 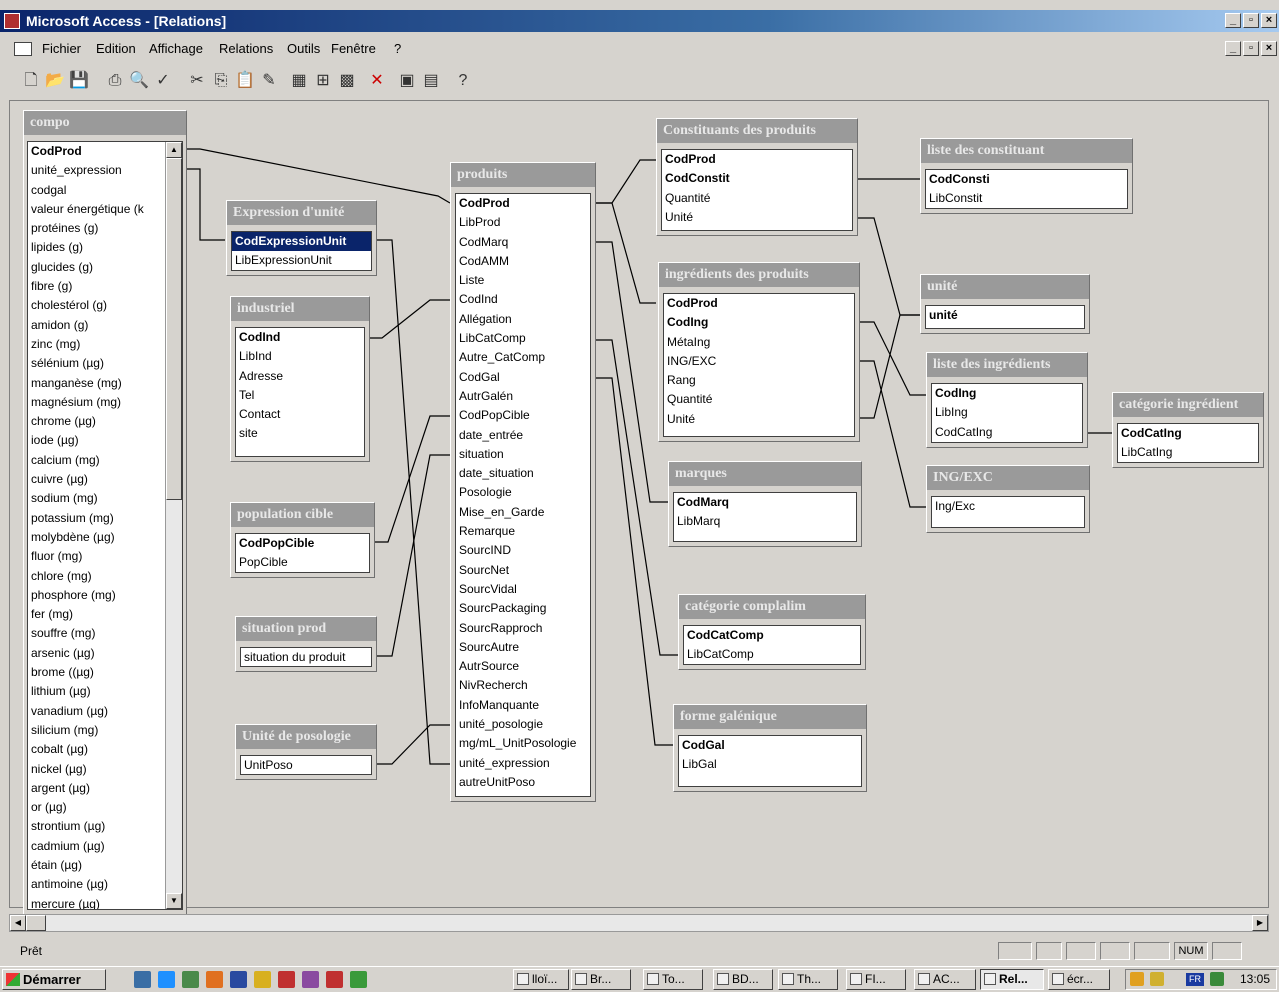 What do you see at coordinates (757, 159) in the screenshot?
I see `field-constituants: CodProd` at bounding box center [757, 159].